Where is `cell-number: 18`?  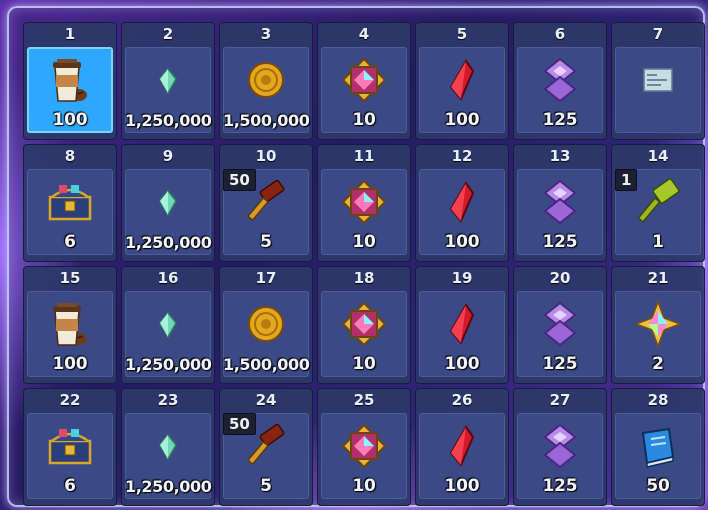
cell-number: 18 is located at coordinates (364, 278).